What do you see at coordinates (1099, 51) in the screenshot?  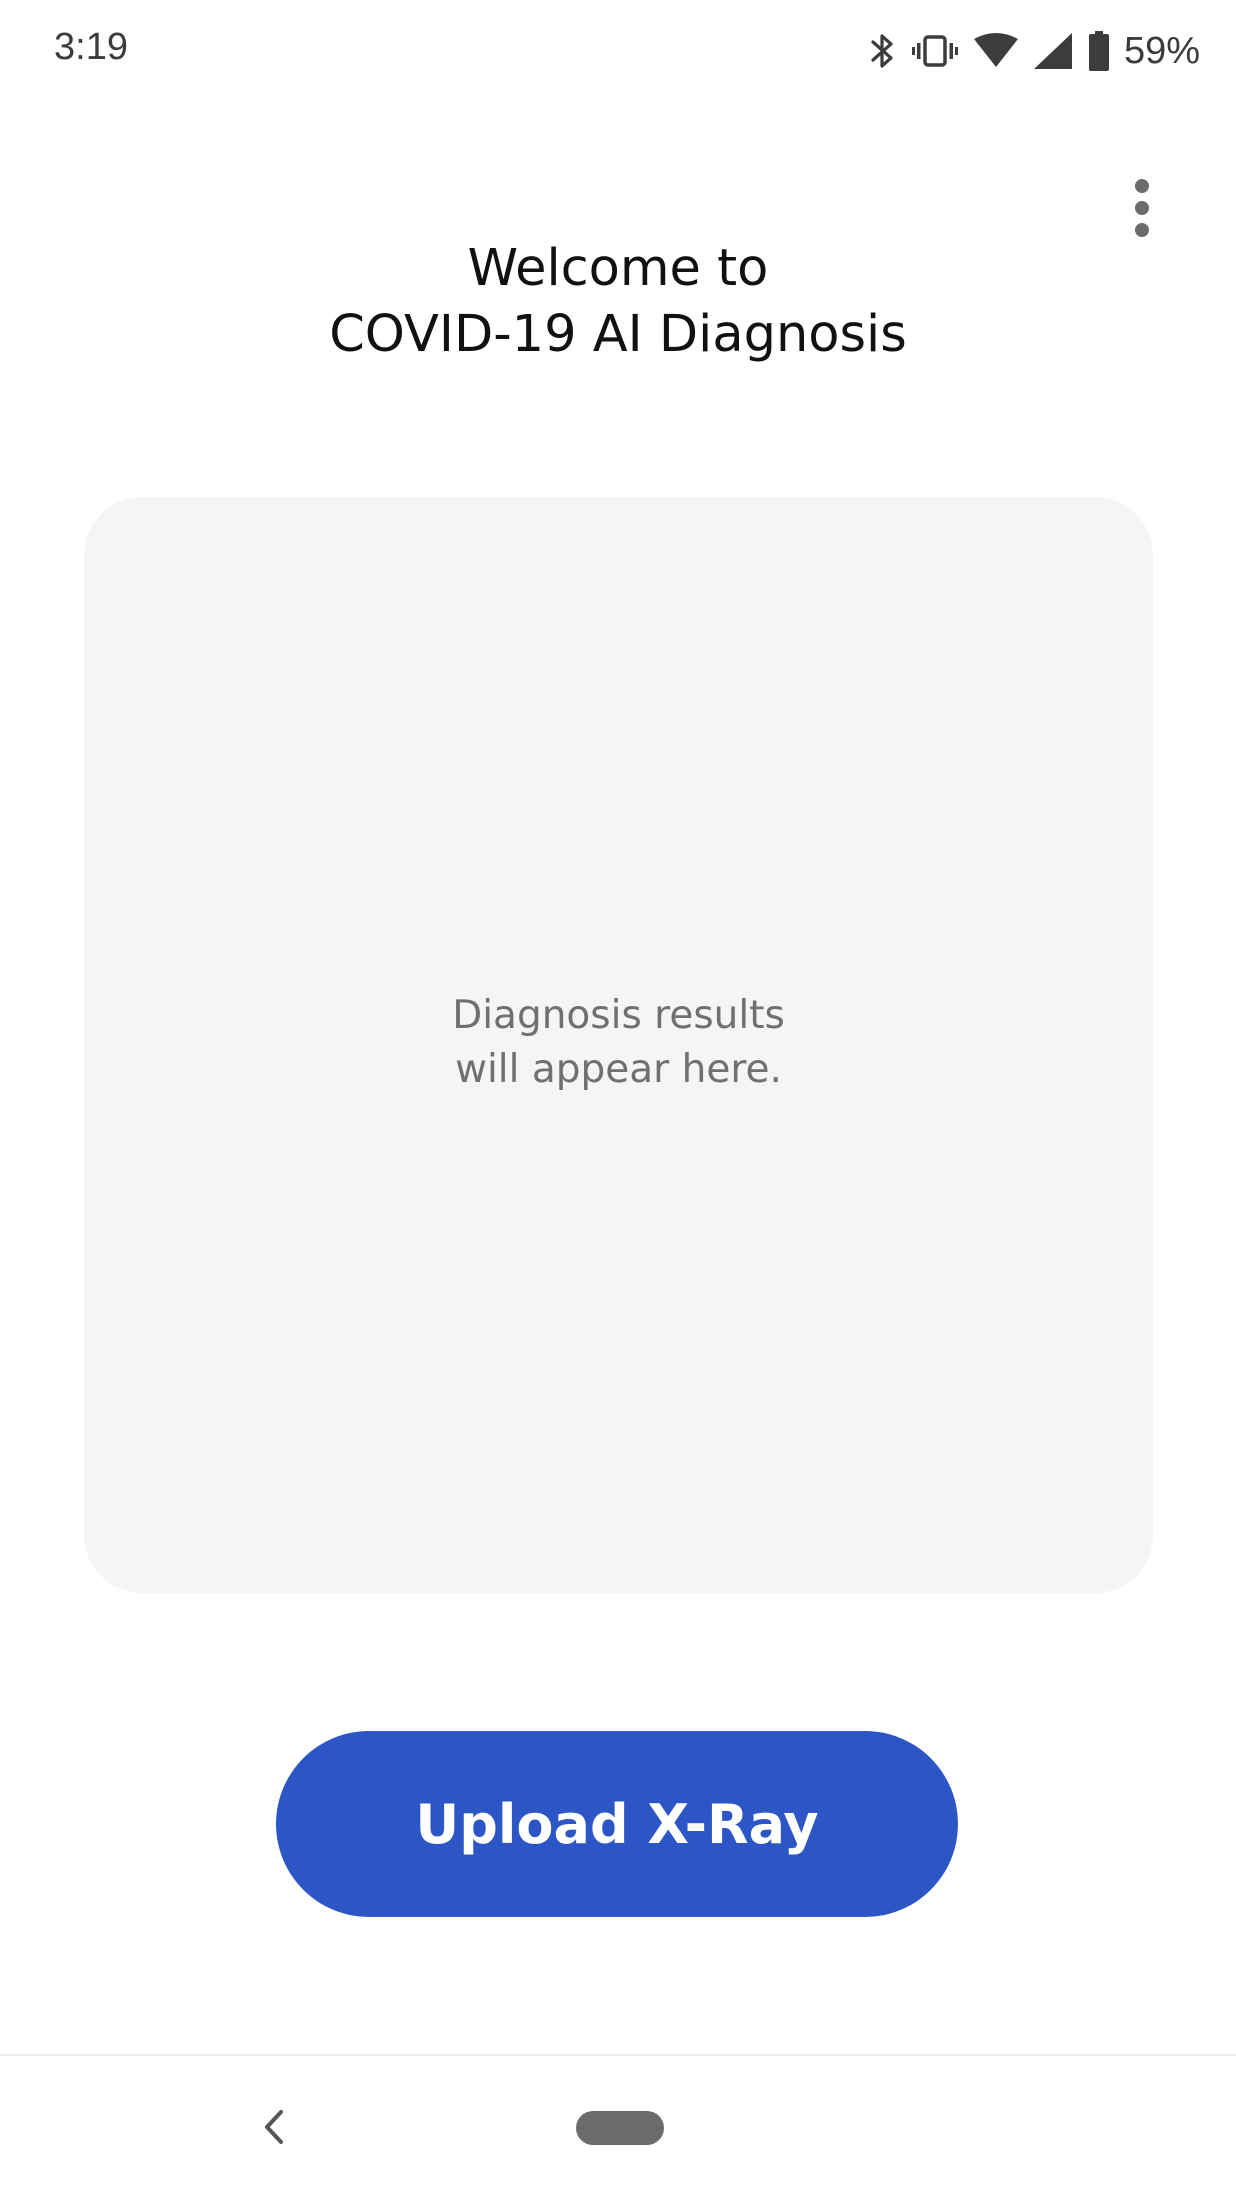 I see `battery-icon` at bounding box center [1099, 51].